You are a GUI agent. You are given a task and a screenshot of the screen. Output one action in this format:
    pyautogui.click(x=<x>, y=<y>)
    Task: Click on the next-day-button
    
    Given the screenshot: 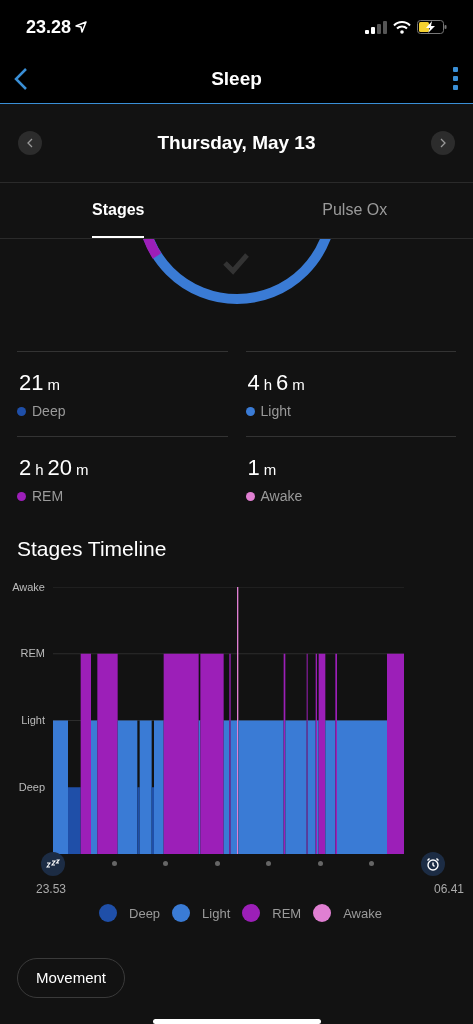 What is the action you would take?
    pyautogui.click(x=443, y=143)
    